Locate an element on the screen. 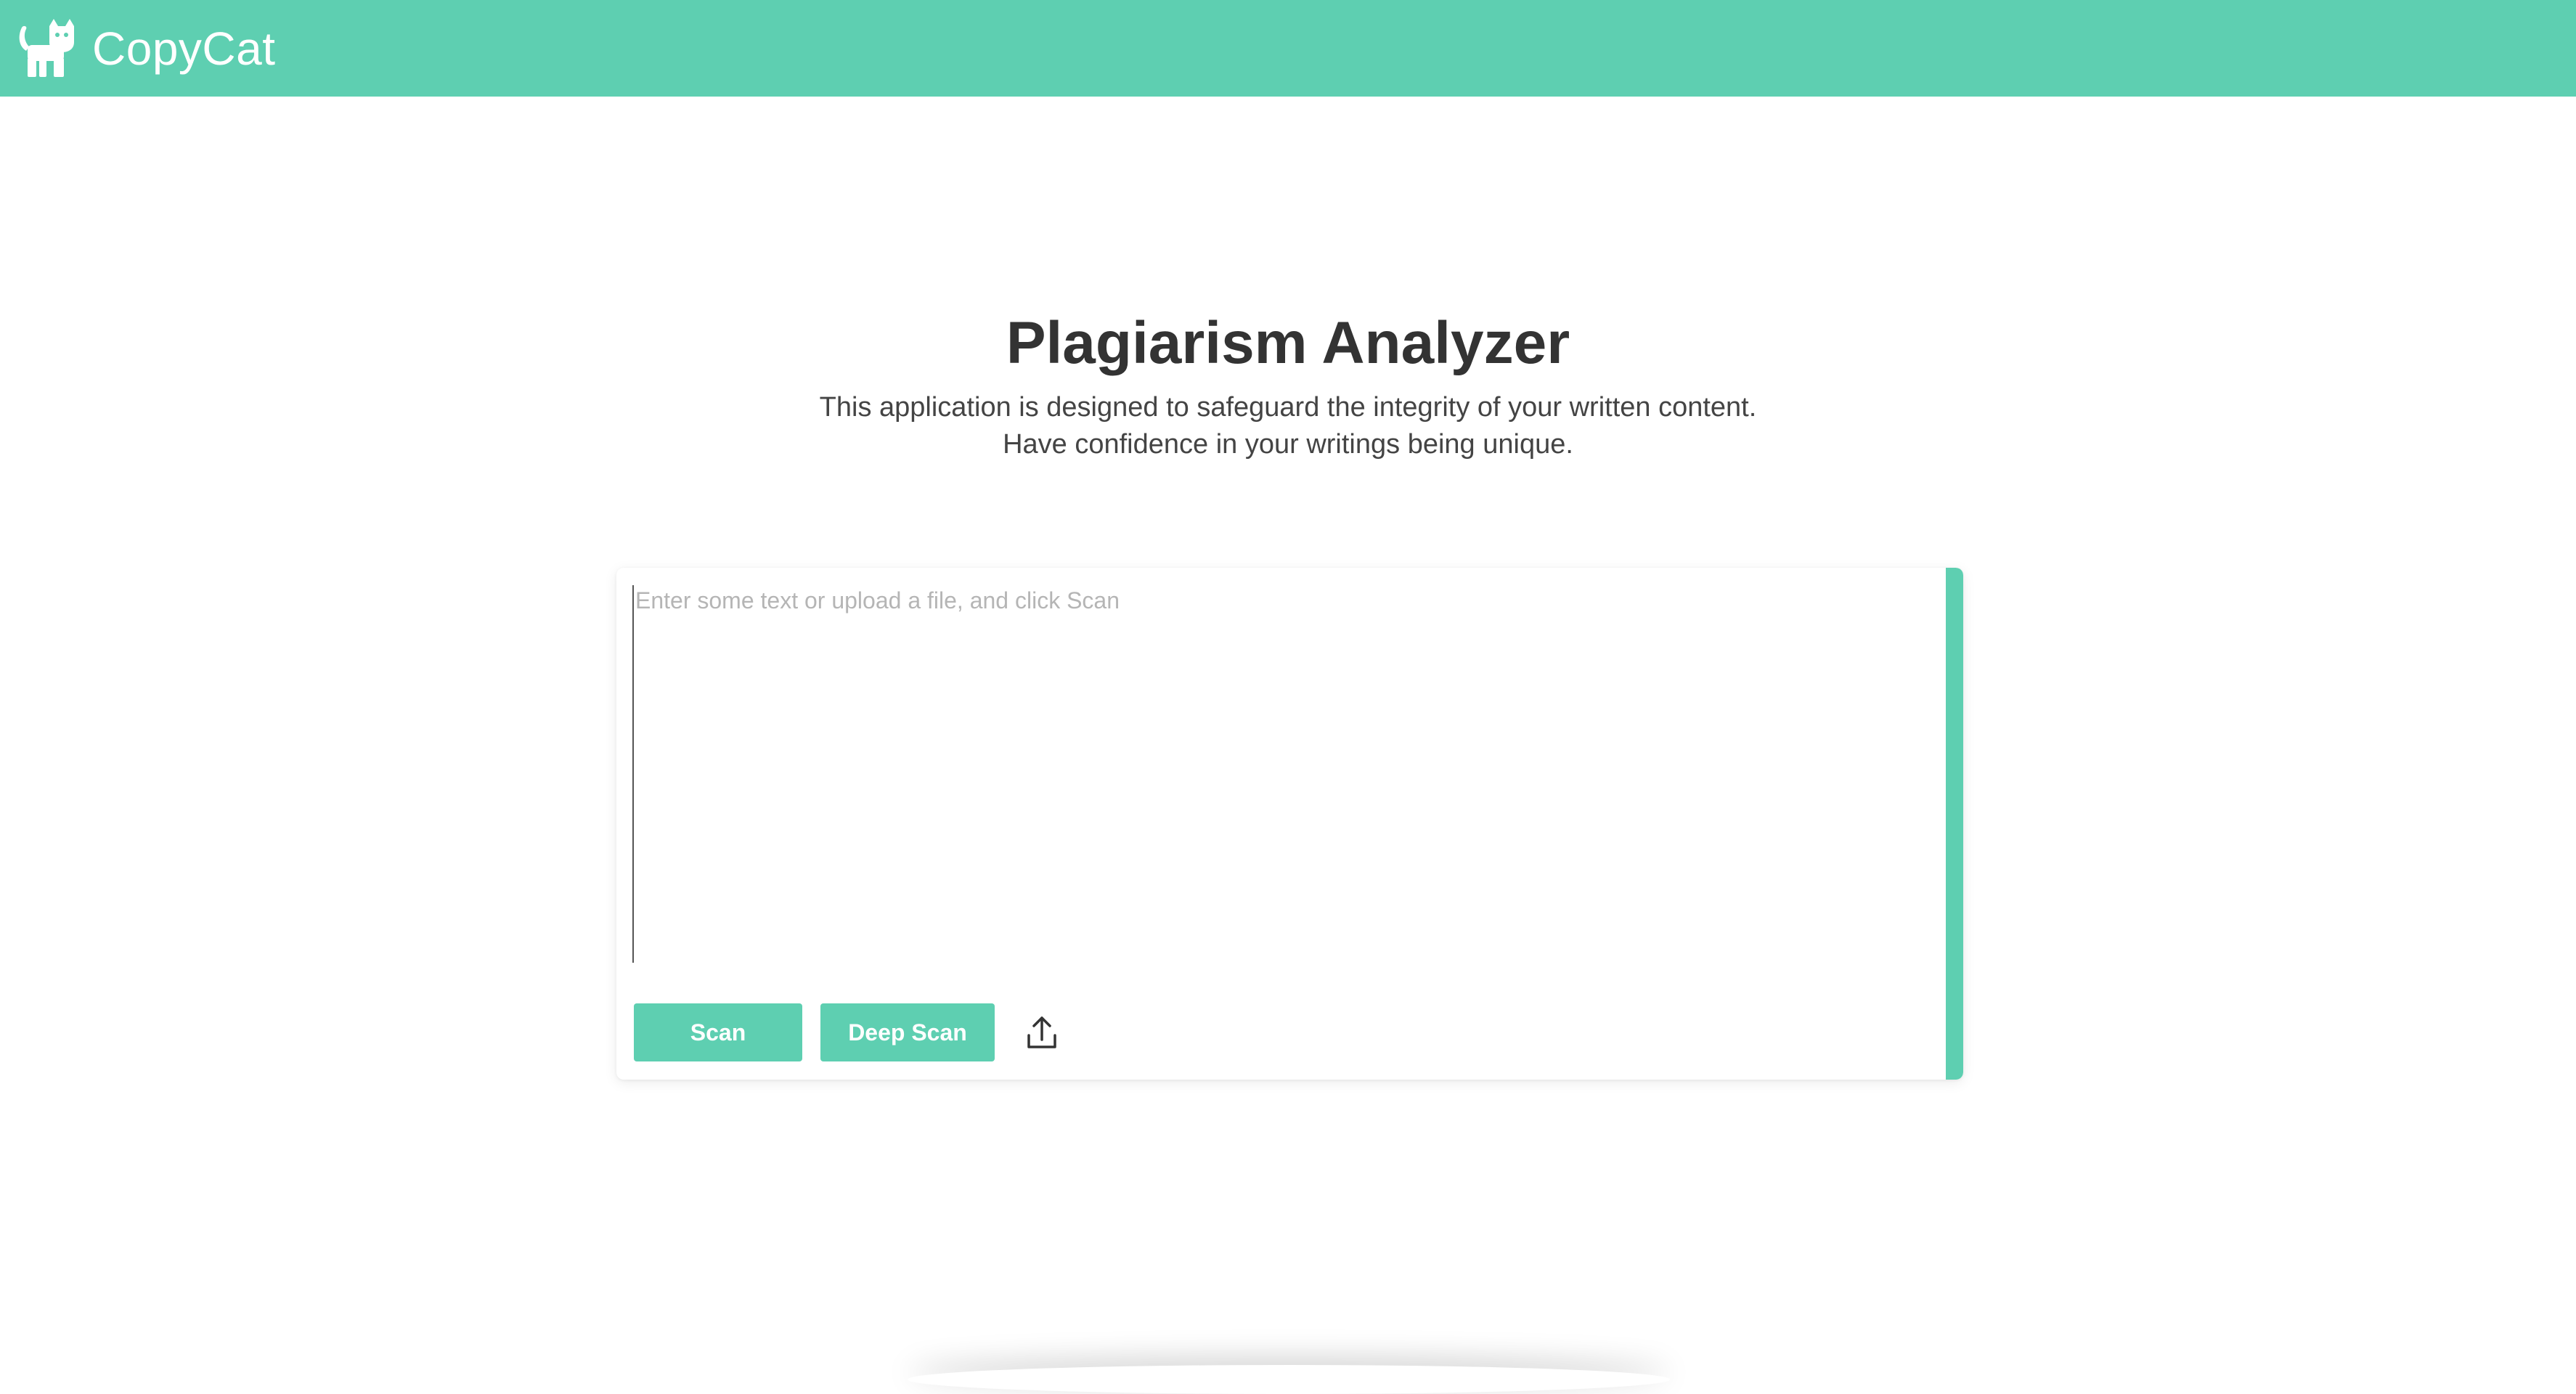 This screenshot has width=2576, height=1394. deep-scan-button: Deep Scan is located at coordinates (907, 1032).